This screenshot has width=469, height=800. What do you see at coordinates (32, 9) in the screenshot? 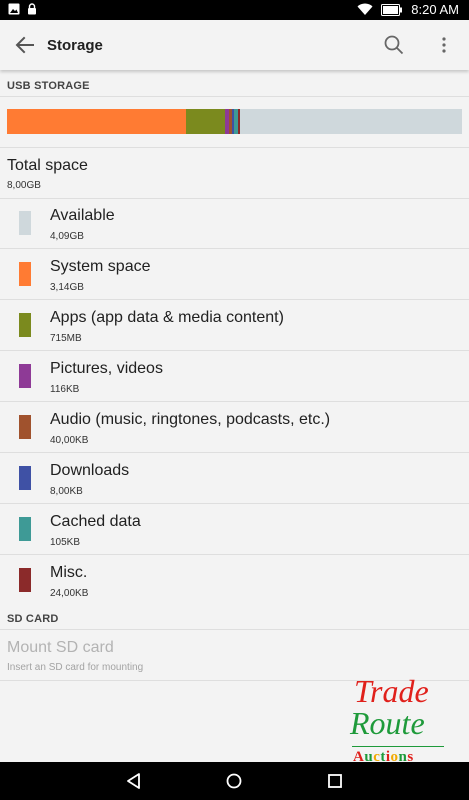
I see `lock-icon` at bounding box center [32, 9].